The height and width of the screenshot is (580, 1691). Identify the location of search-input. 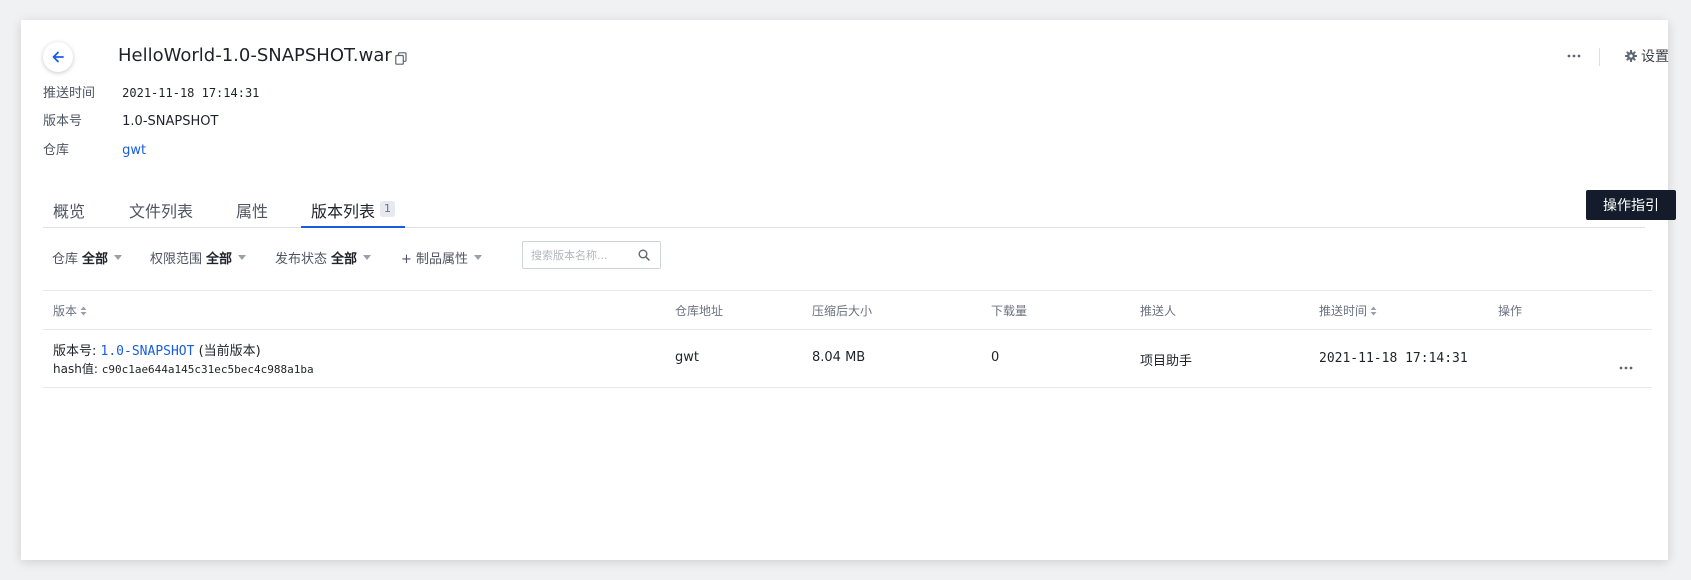
(581, 255).